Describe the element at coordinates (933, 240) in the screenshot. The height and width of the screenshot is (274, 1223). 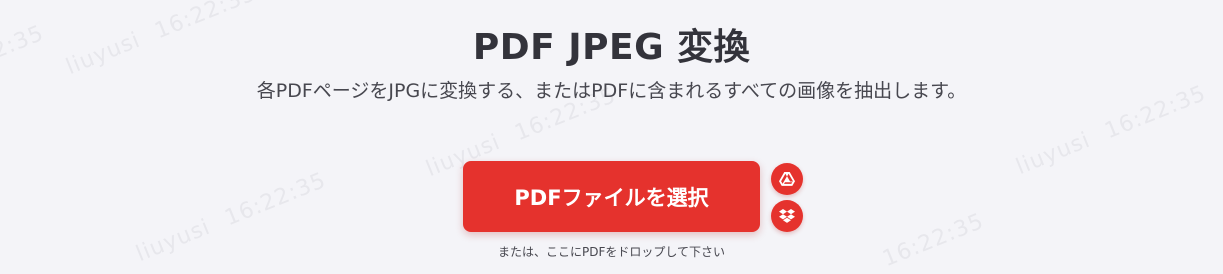
I see `watermark: 16:22:35` at that location.